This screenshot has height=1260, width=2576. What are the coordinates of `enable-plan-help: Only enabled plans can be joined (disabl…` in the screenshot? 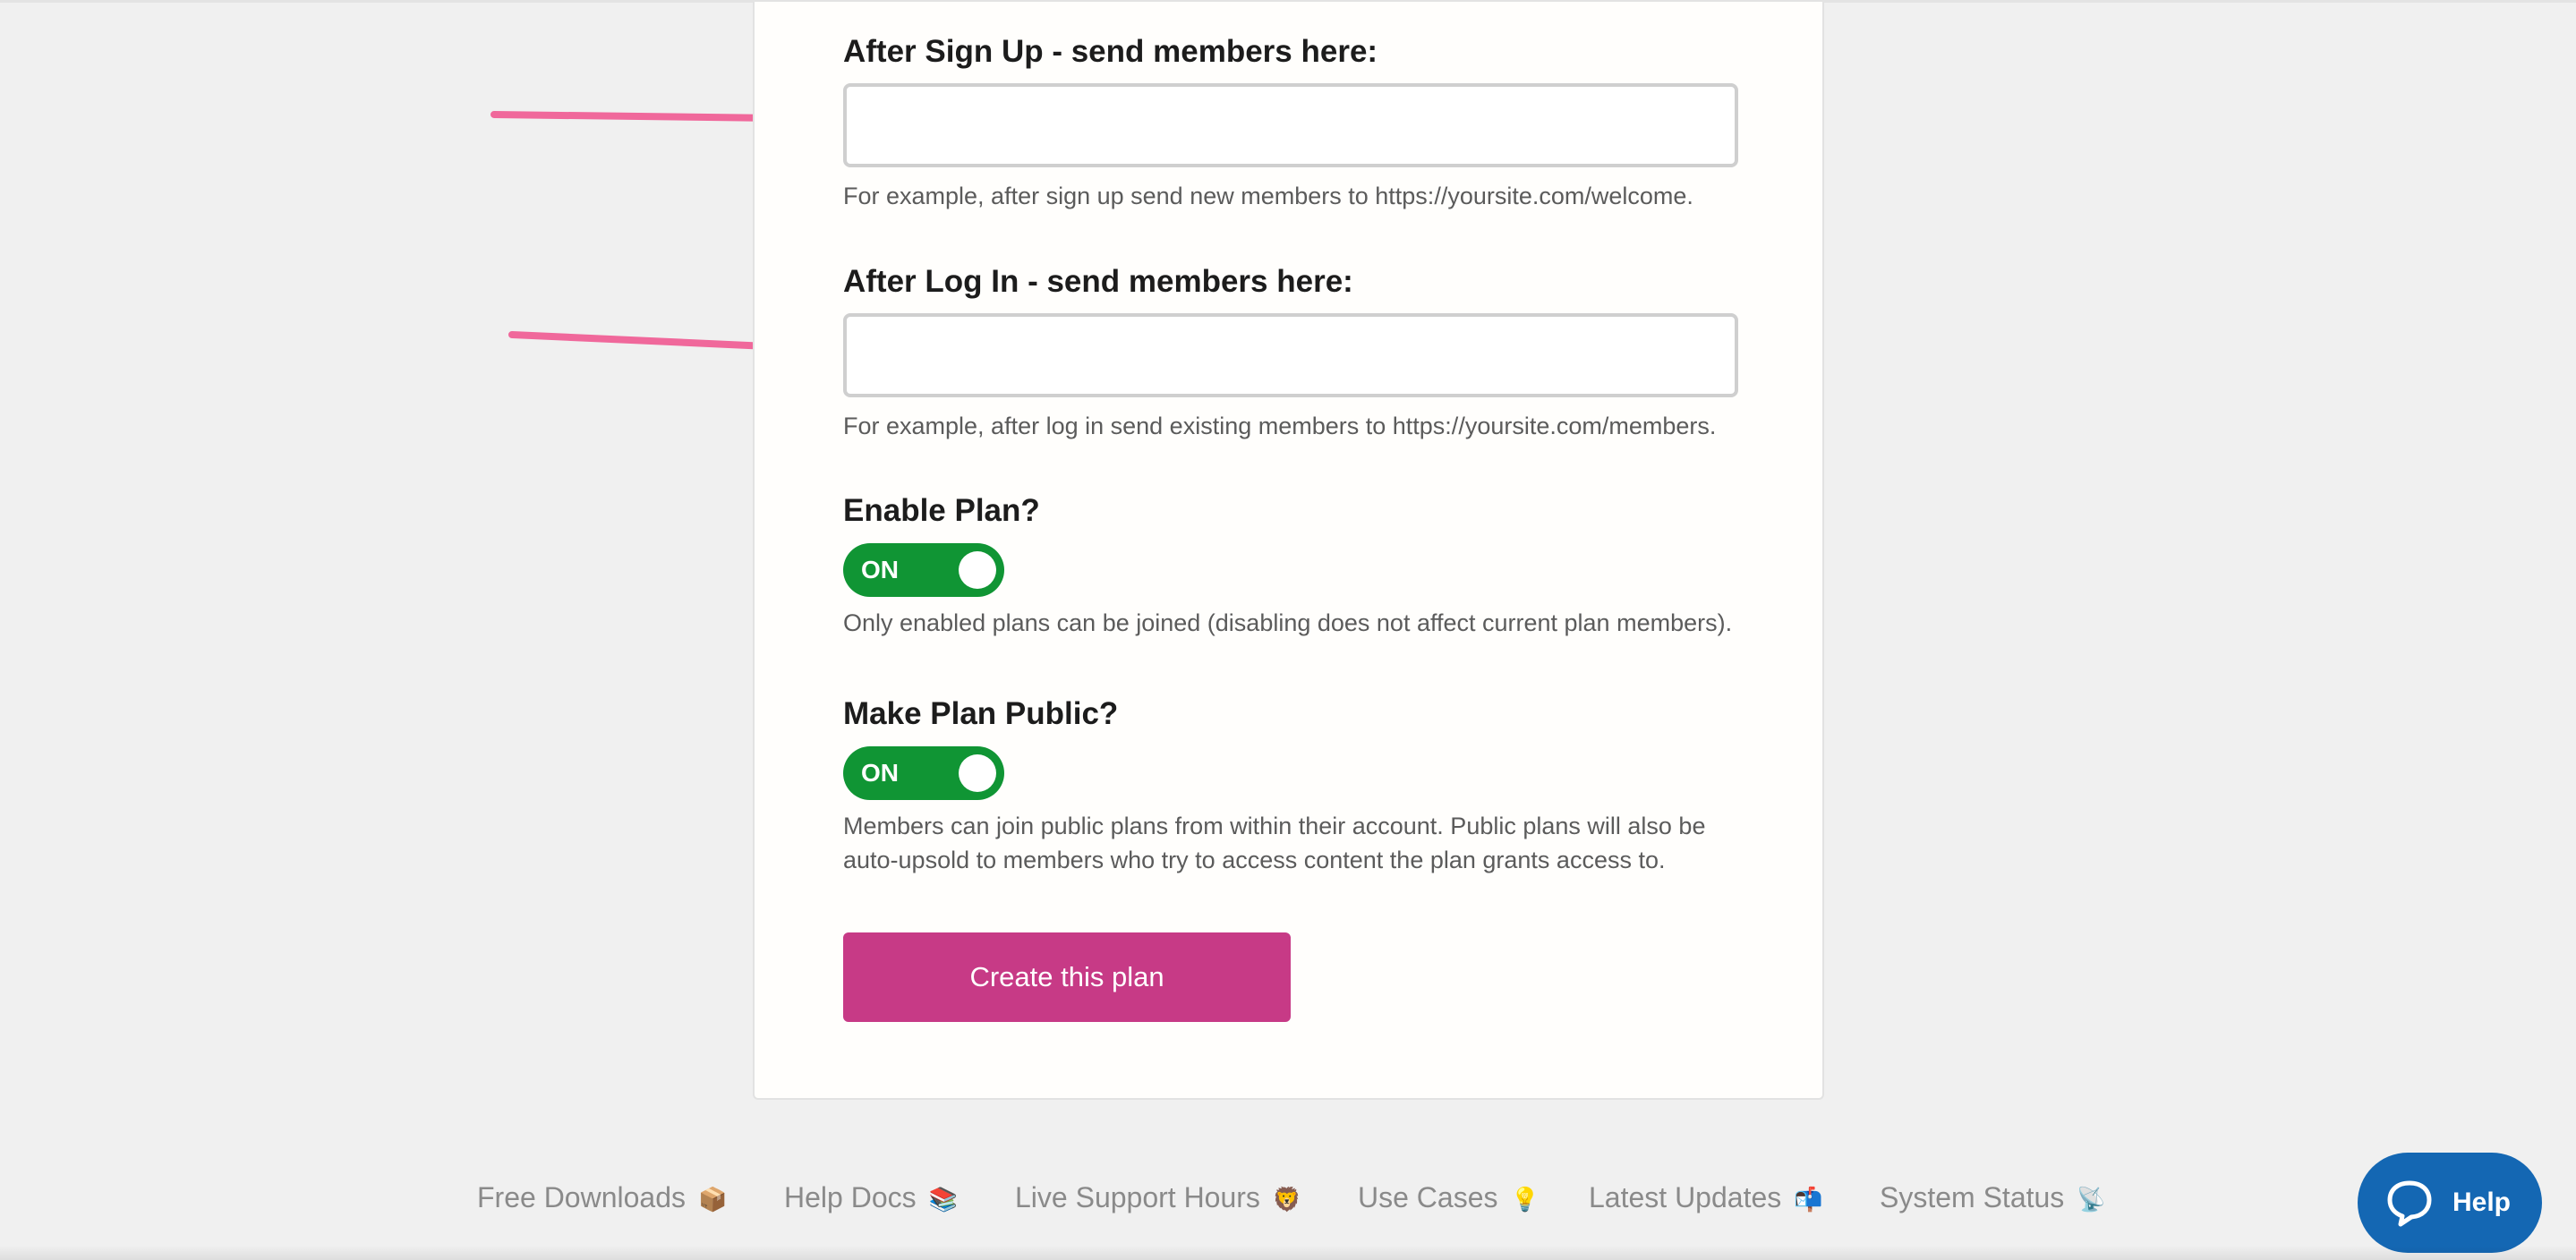 It's located at (1288, 622).